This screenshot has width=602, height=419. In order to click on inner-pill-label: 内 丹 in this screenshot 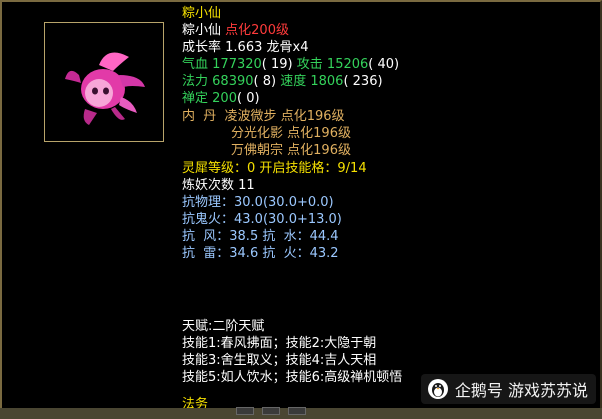, I will do `click(199, 116)`.